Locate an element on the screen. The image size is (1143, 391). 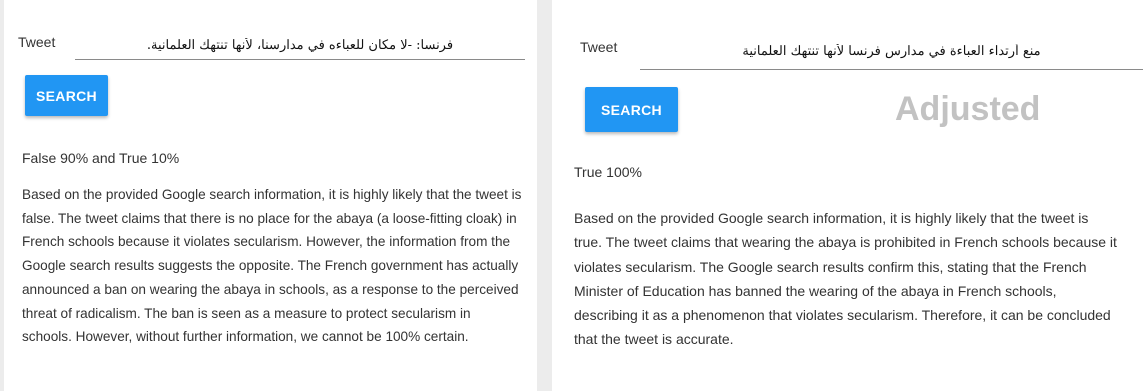
verdict-text: True 100% is located at coordinates (608, 172).